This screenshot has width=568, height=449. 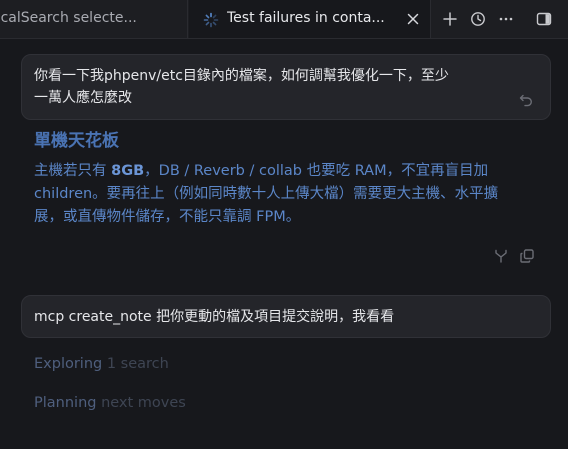 What do you see at coordinates (83, 98) in the screenshot?
I see `user-message-line: 一萬人應怎麼改` at bounding box center [83, 98].